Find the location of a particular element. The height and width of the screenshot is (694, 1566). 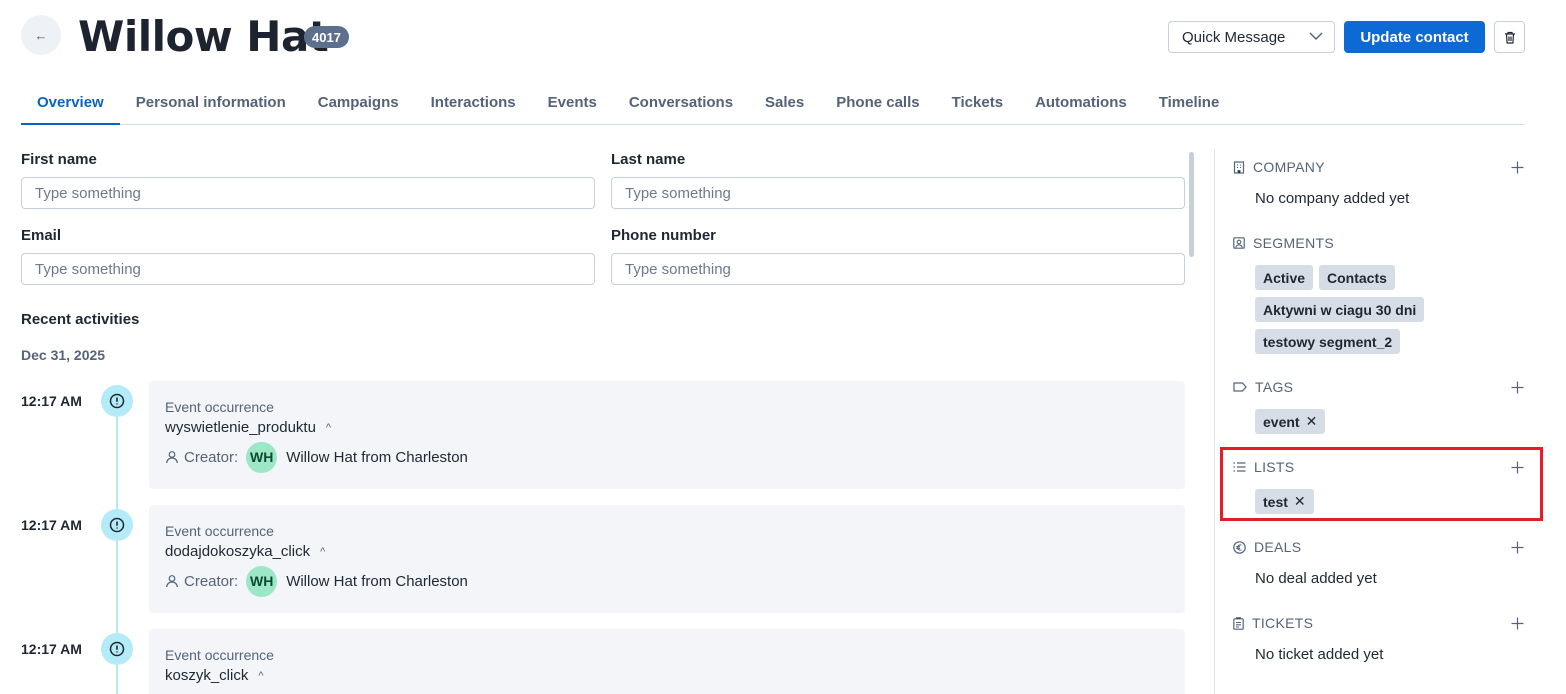

add-tag-button is located at coordinates (1517, 387).